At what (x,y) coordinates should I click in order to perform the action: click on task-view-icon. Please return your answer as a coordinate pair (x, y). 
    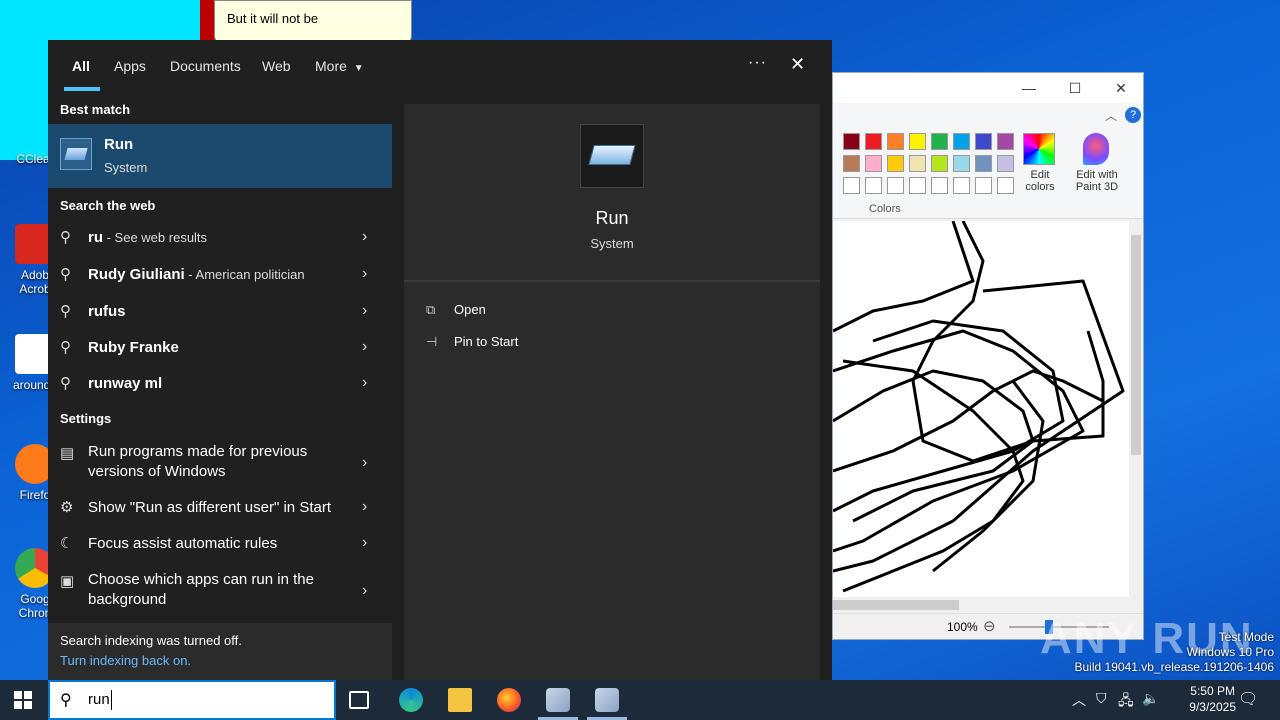
    Looking at the image, I should click on (359, 700).